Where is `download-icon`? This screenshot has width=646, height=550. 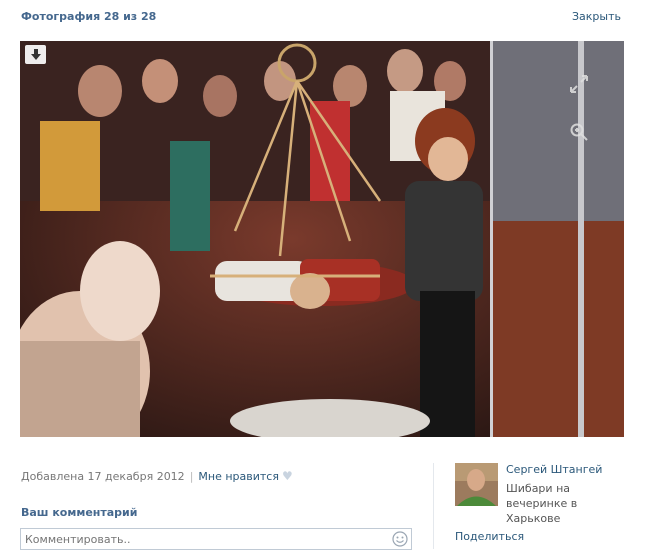
download-icon is located at coordinates (35, 54).